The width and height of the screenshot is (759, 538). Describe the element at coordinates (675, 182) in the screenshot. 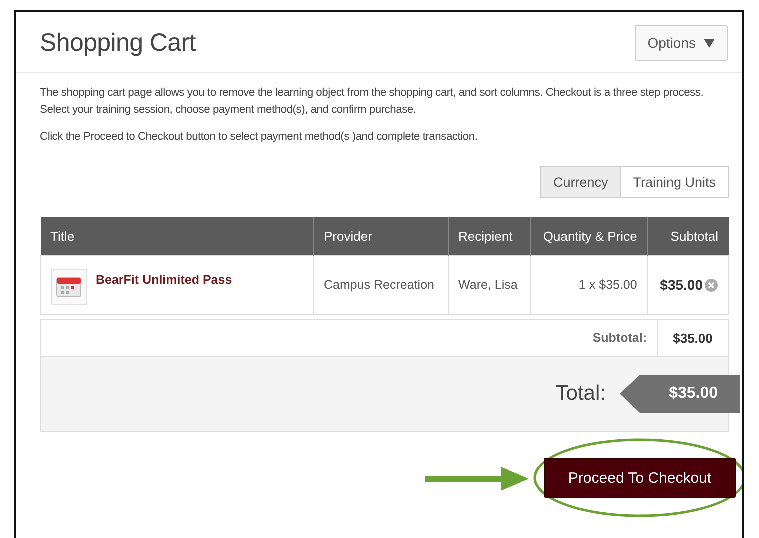

I see `view-toggle: Training Units` at that location.